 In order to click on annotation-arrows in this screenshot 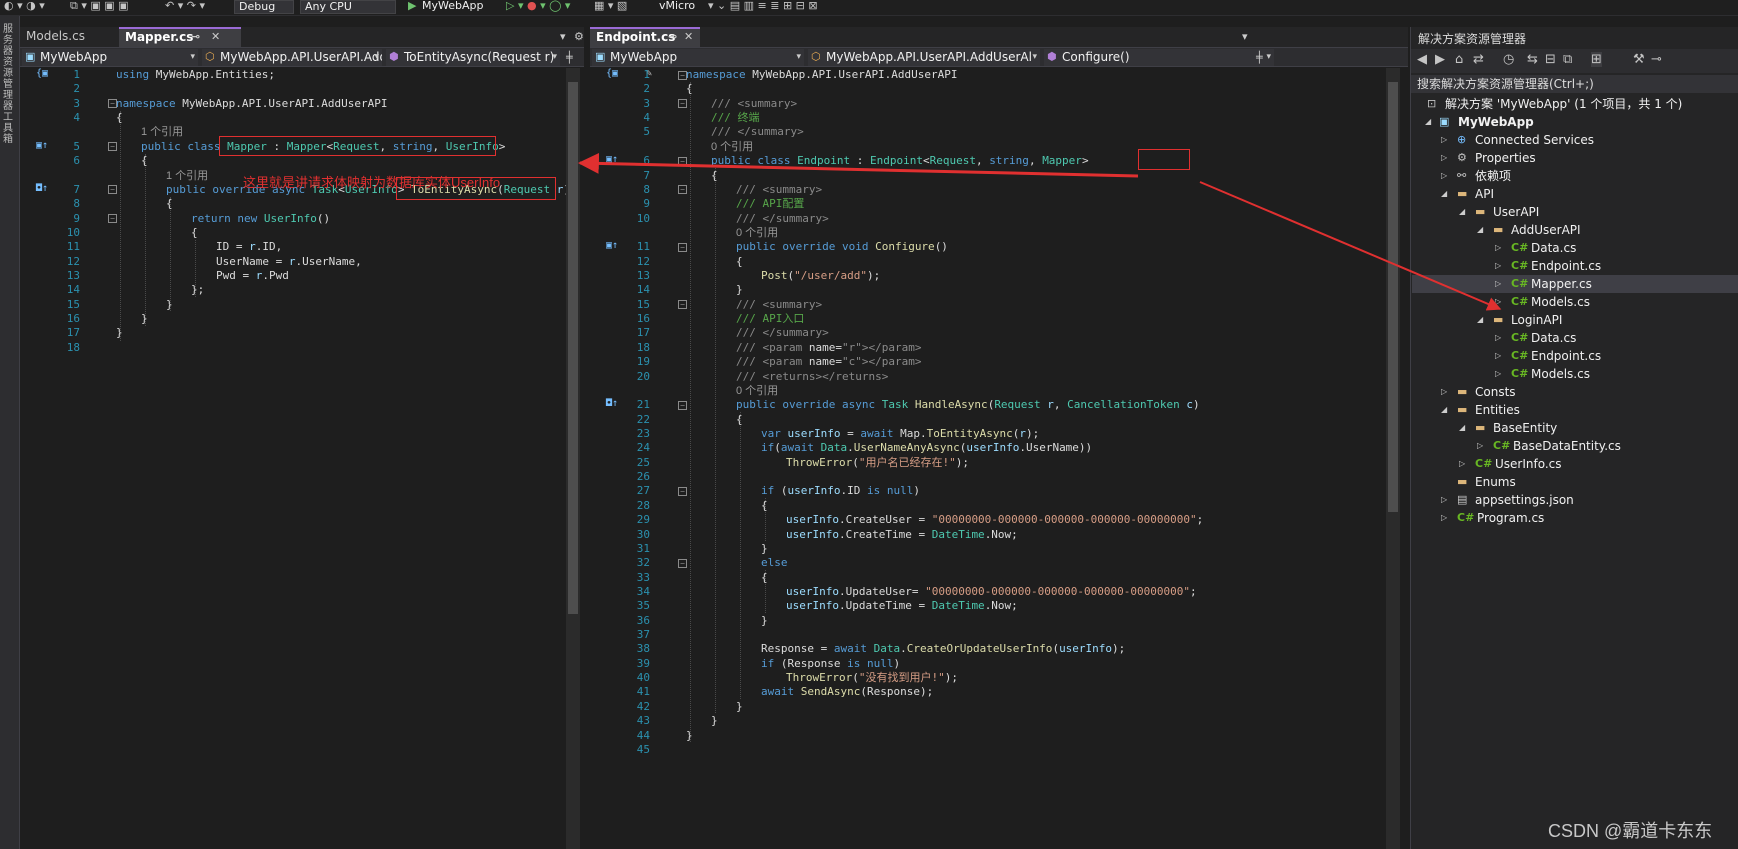, I will do `click(1039, 231)`.